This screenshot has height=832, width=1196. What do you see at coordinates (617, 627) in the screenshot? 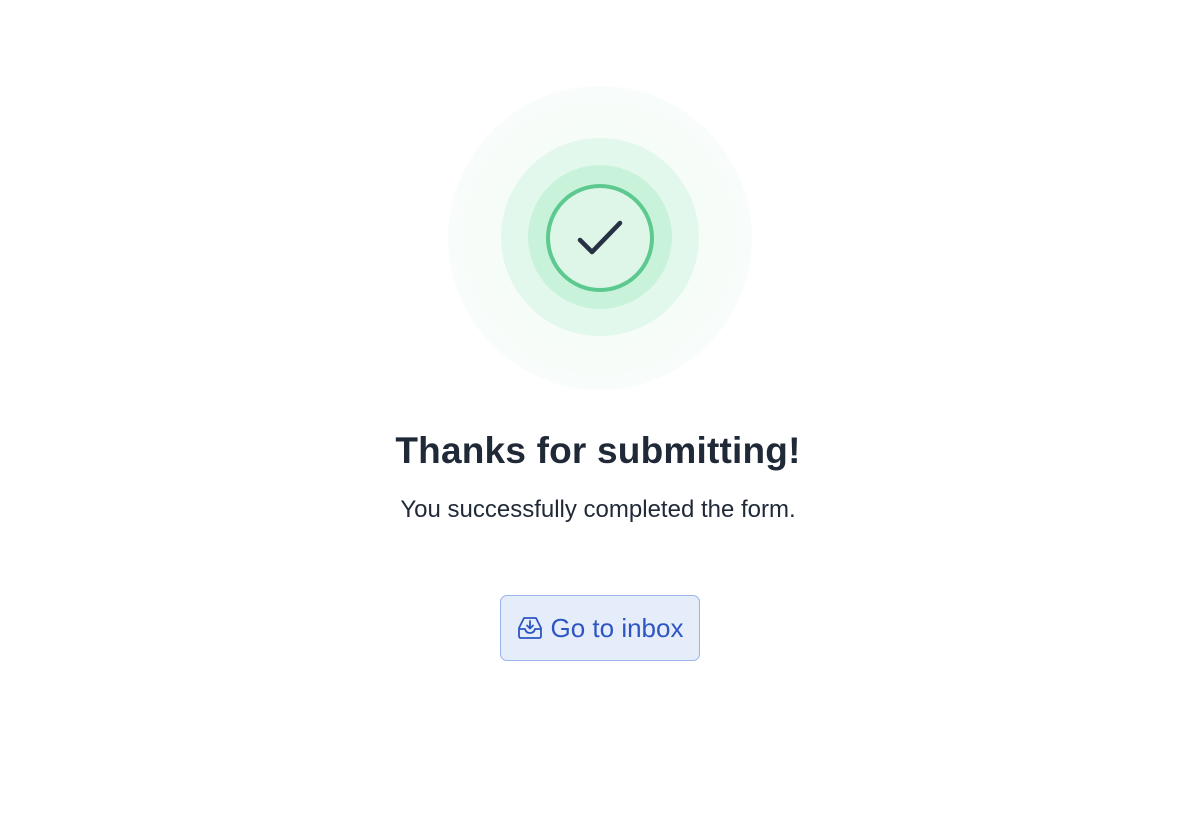
I see `go-to-inbox-label: Go to inbox` at bounding box center [617, 627].